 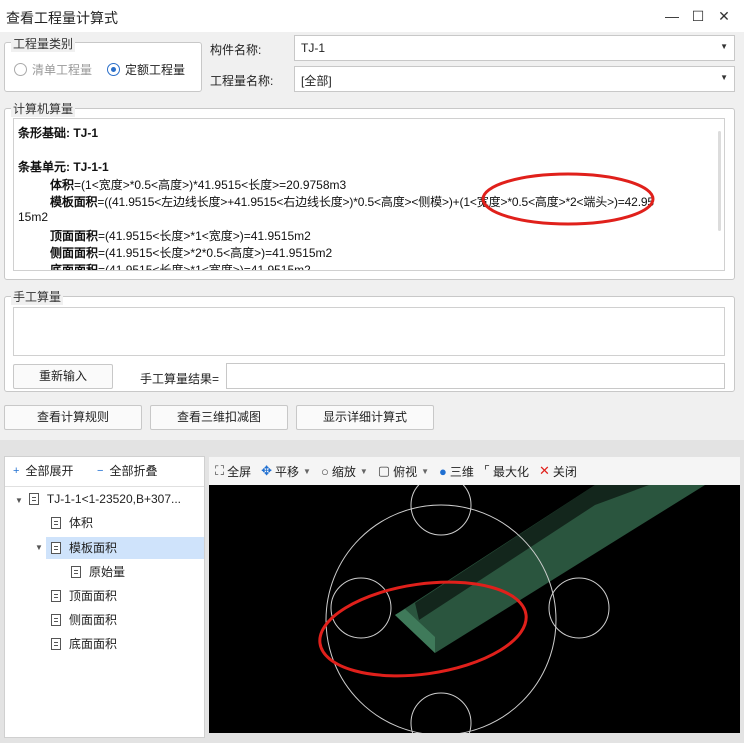 What do you see at coordinates (81, 523) in the screenshot?
I see `tree-item-label: 体积` at bounding box center [81, 523].